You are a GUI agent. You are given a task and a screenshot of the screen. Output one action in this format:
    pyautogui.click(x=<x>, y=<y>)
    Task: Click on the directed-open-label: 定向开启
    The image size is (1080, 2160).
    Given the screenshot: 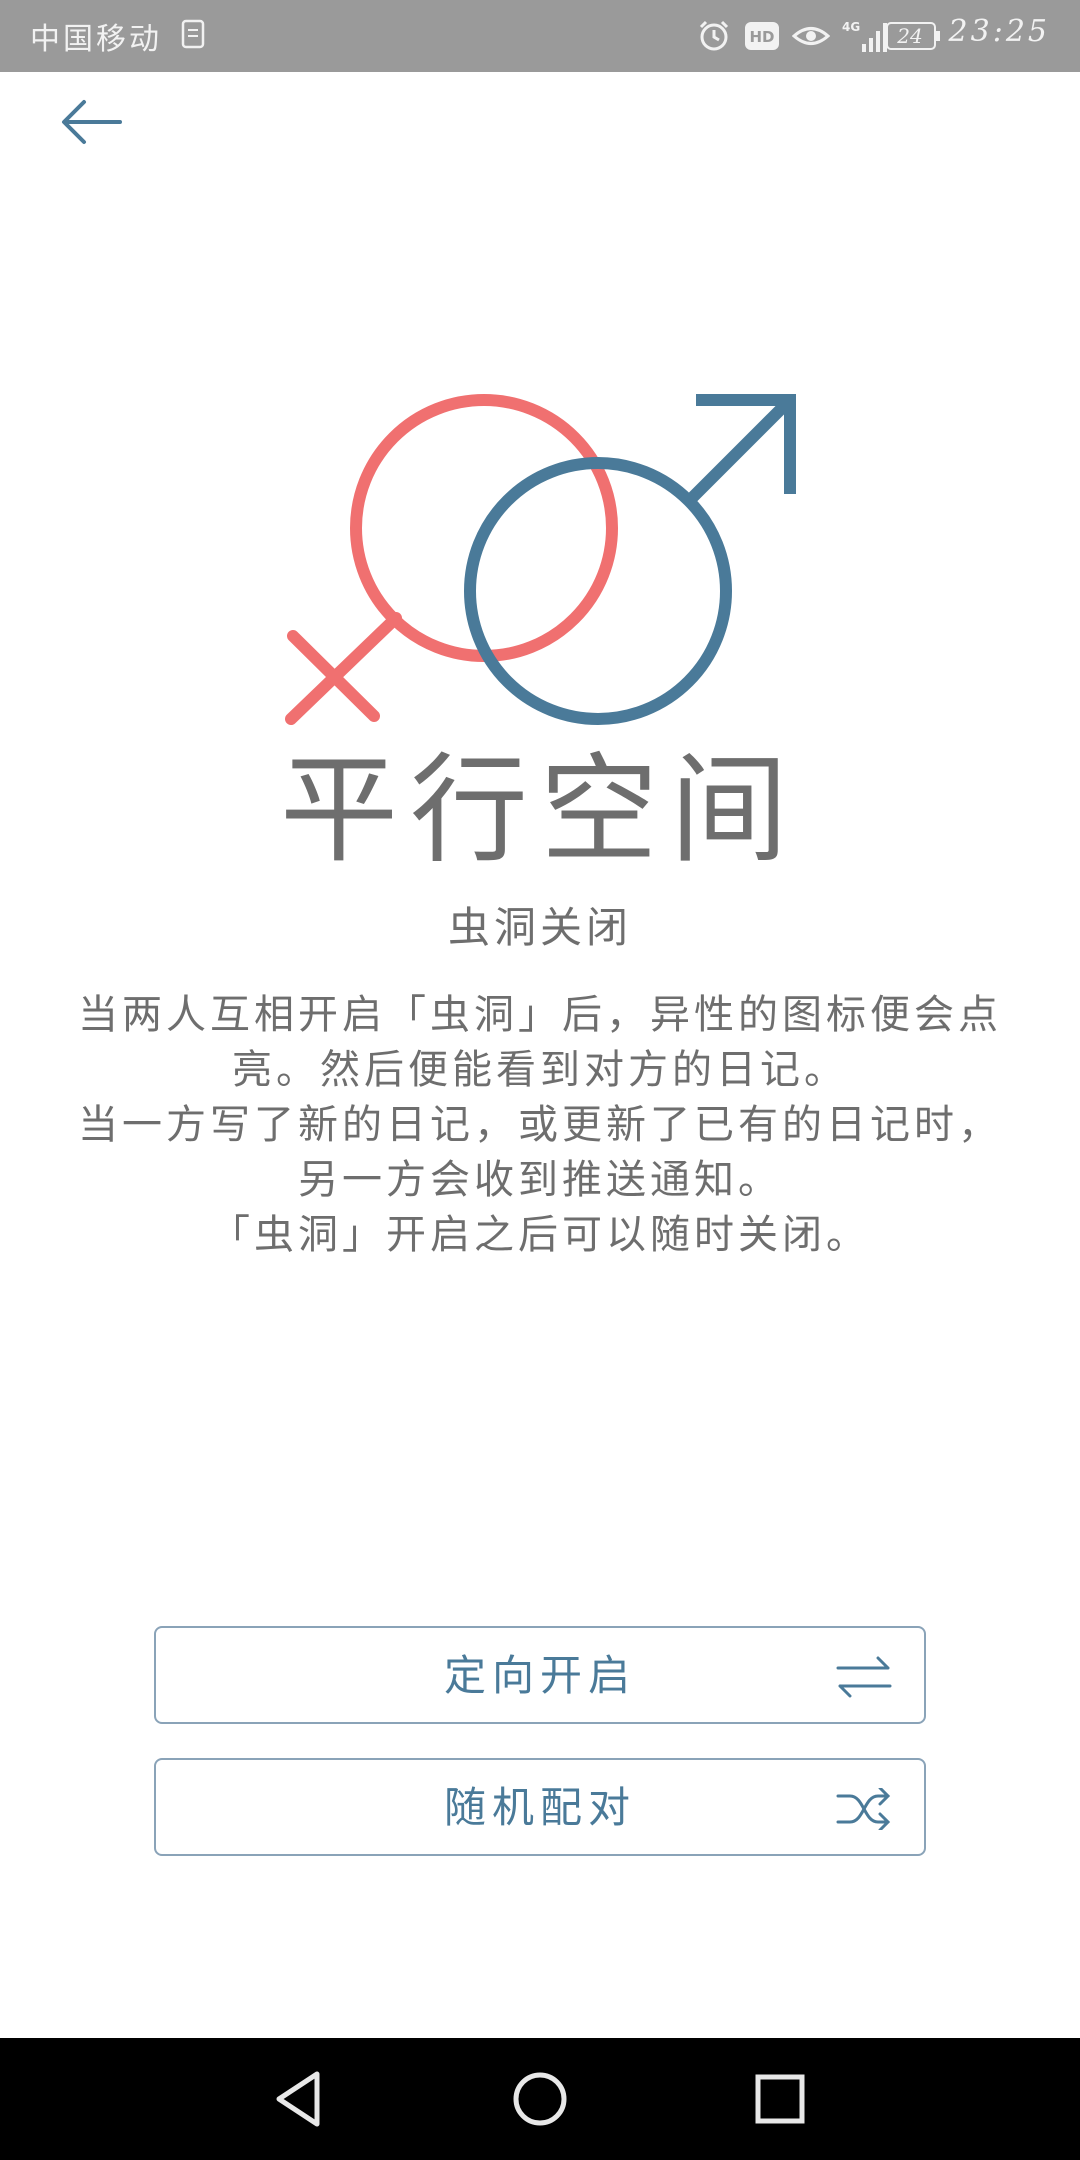 What is the action you would take?
    pyautogui.click(x=539, y=1675)
    